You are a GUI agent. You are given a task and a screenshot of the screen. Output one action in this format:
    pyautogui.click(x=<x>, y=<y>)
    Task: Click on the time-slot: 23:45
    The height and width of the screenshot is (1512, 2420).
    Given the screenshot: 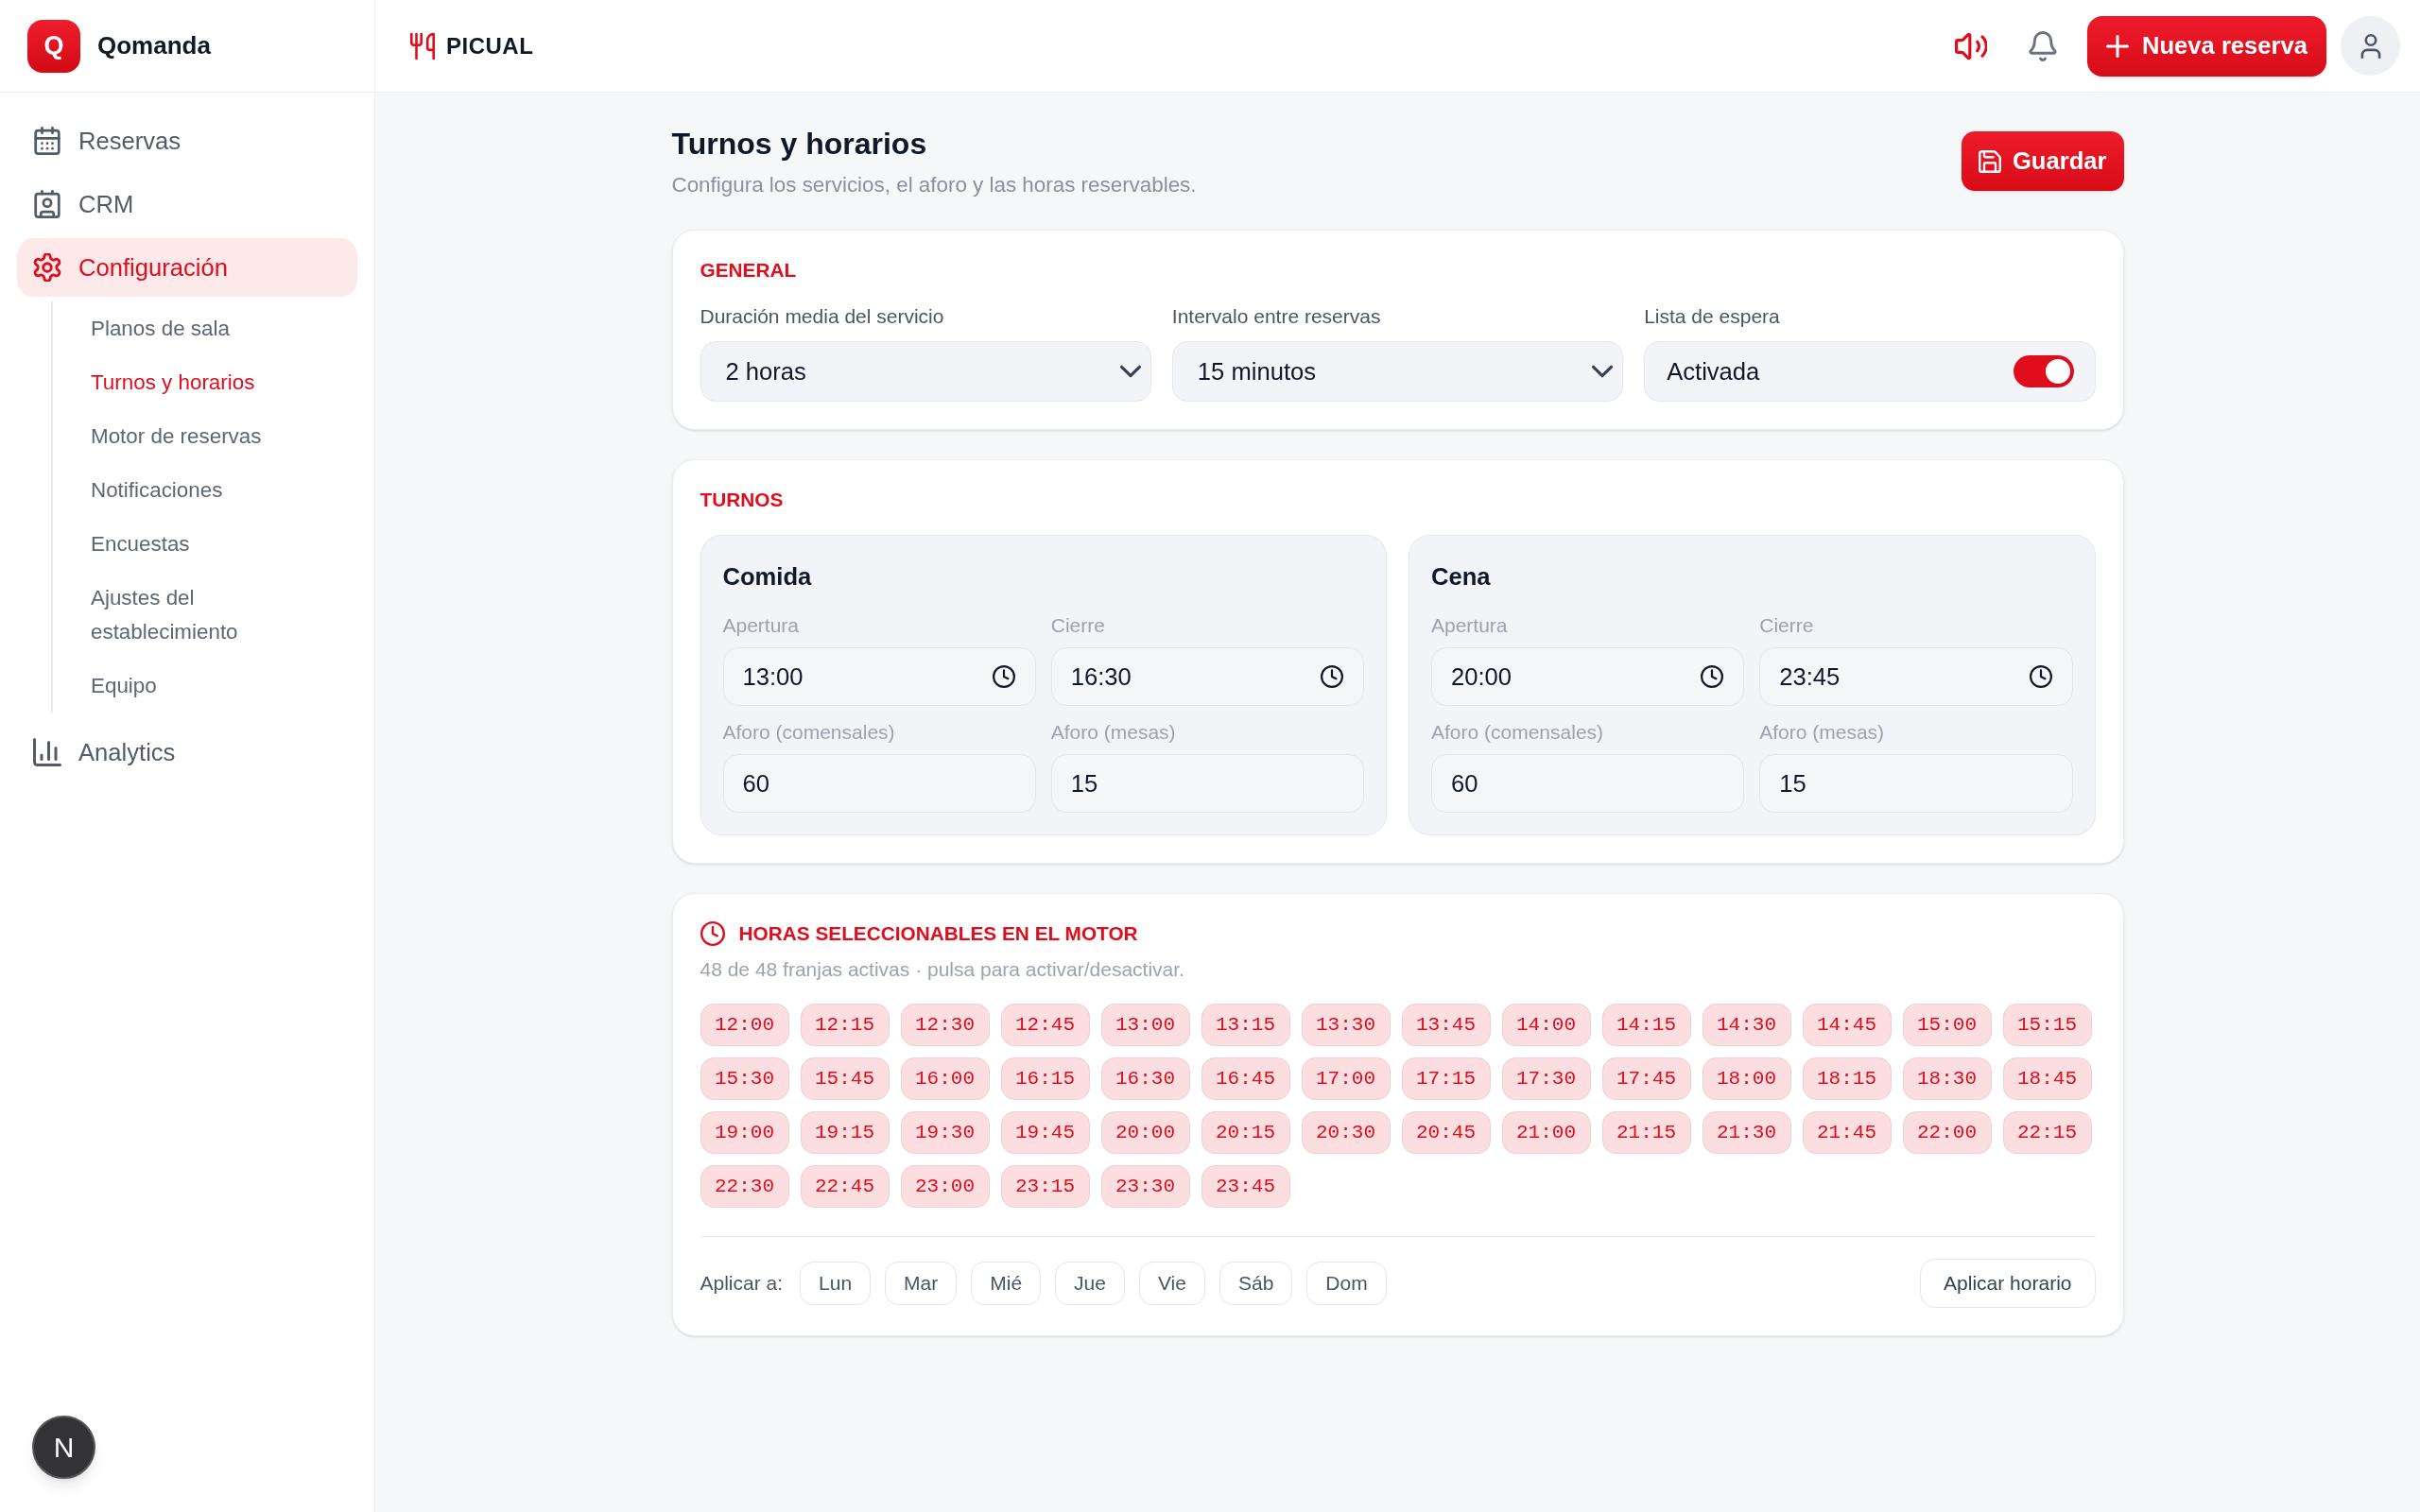 What is the action you would take?
    pyautogui.click(x=1245, y=1186)
    